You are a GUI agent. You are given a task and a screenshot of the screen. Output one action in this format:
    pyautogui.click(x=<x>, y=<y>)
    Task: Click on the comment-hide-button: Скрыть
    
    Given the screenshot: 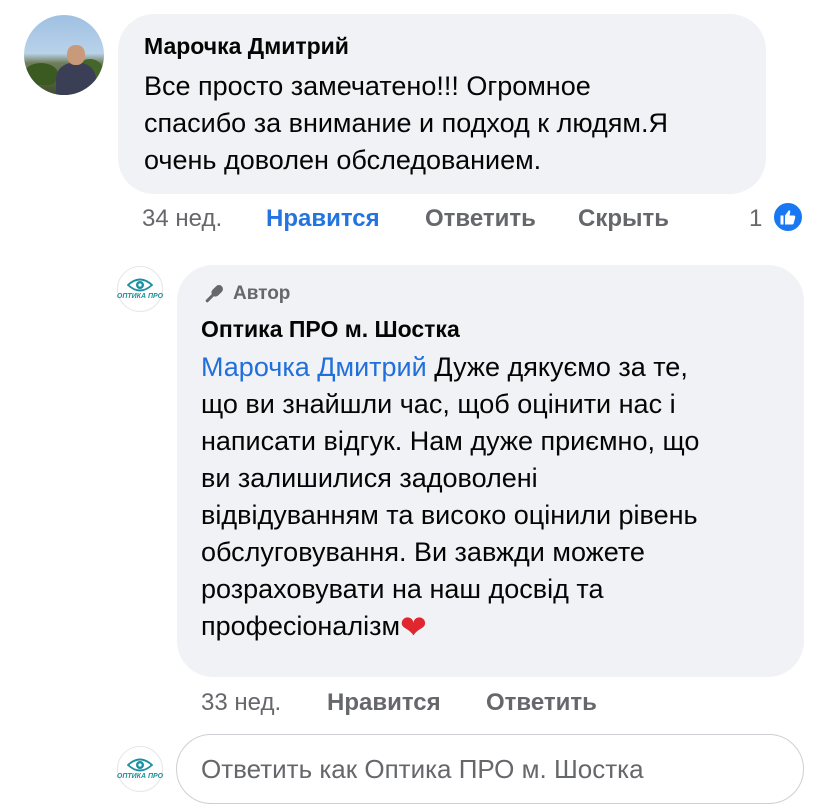 What is the action you would take?
    pyautogui.click(x=623, y=219)
    